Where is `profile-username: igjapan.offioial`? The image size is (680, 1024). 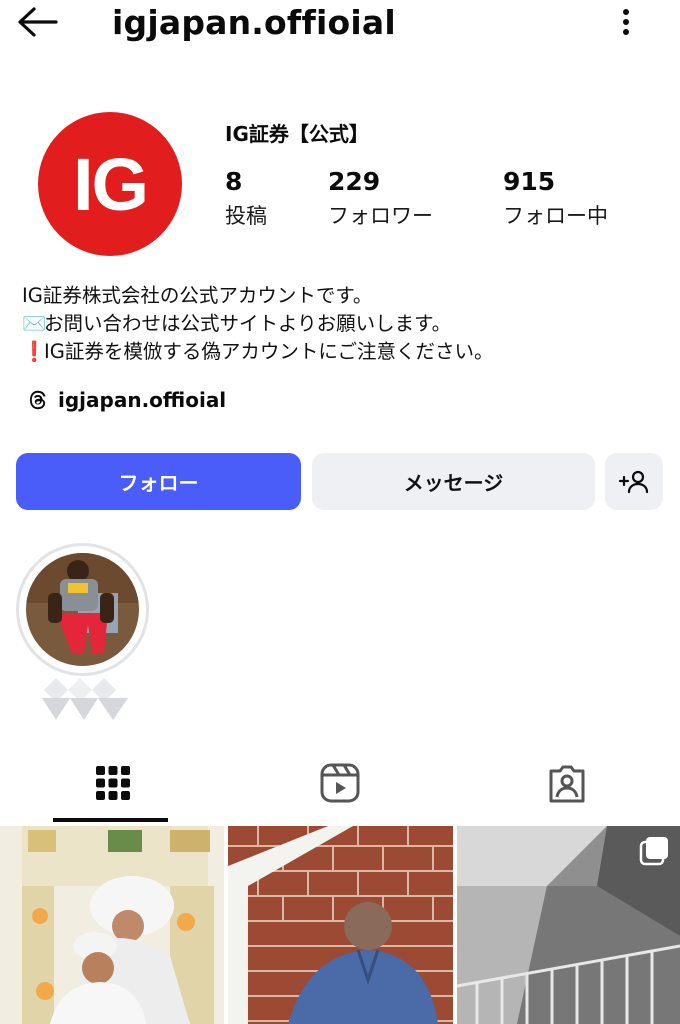 profile-username: igjapan.offioial is located at coordinates (254, 22).